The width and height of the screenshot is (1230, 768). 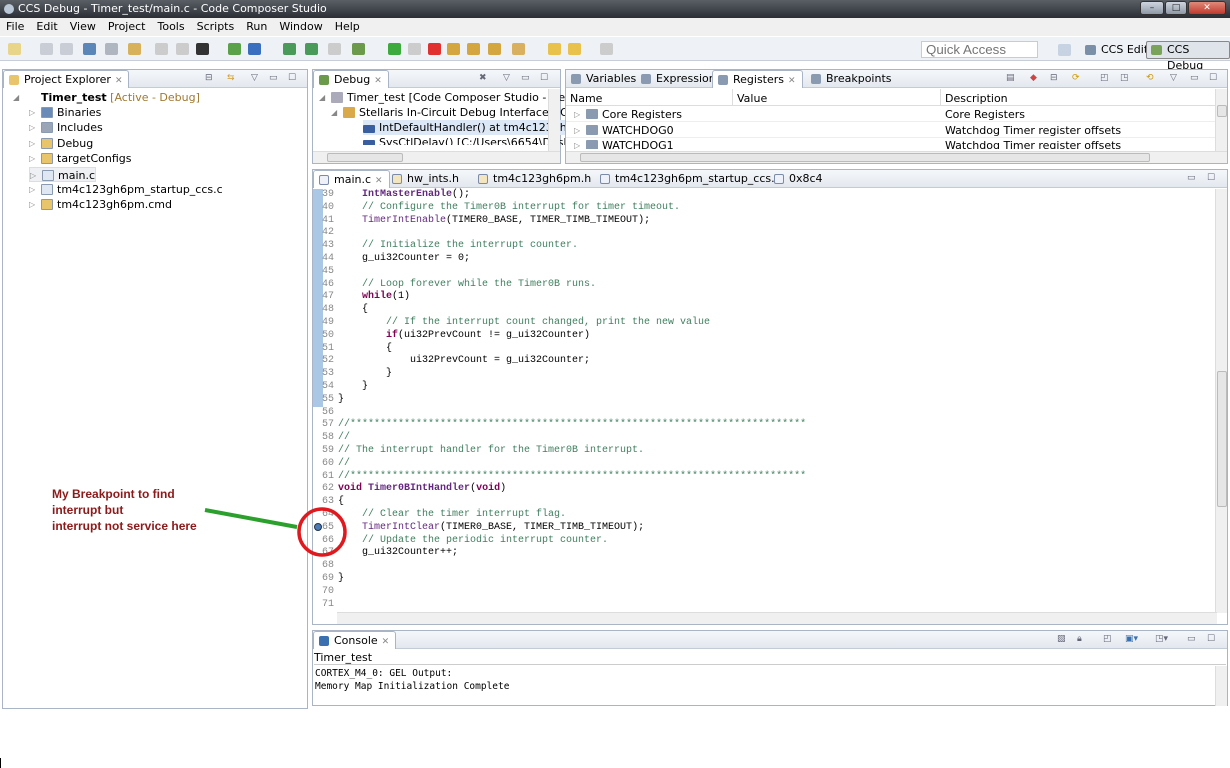 What do you see at coordinates (770, 399) in the screenshot?
I see `code-line: 55}` at bounding box center [770, 399].